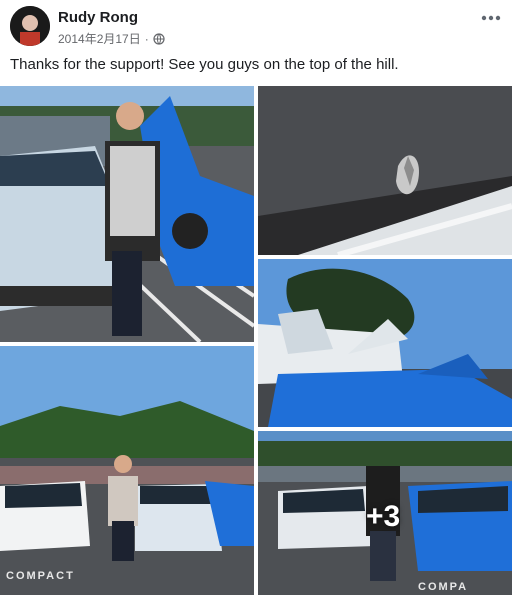 The height and width of the screenshot is (595, 512). Describe the element at coordinates (256, 25) in the screenshot. I see `post-header: Rudy Rong 2014年2月17日 ·` at that location.